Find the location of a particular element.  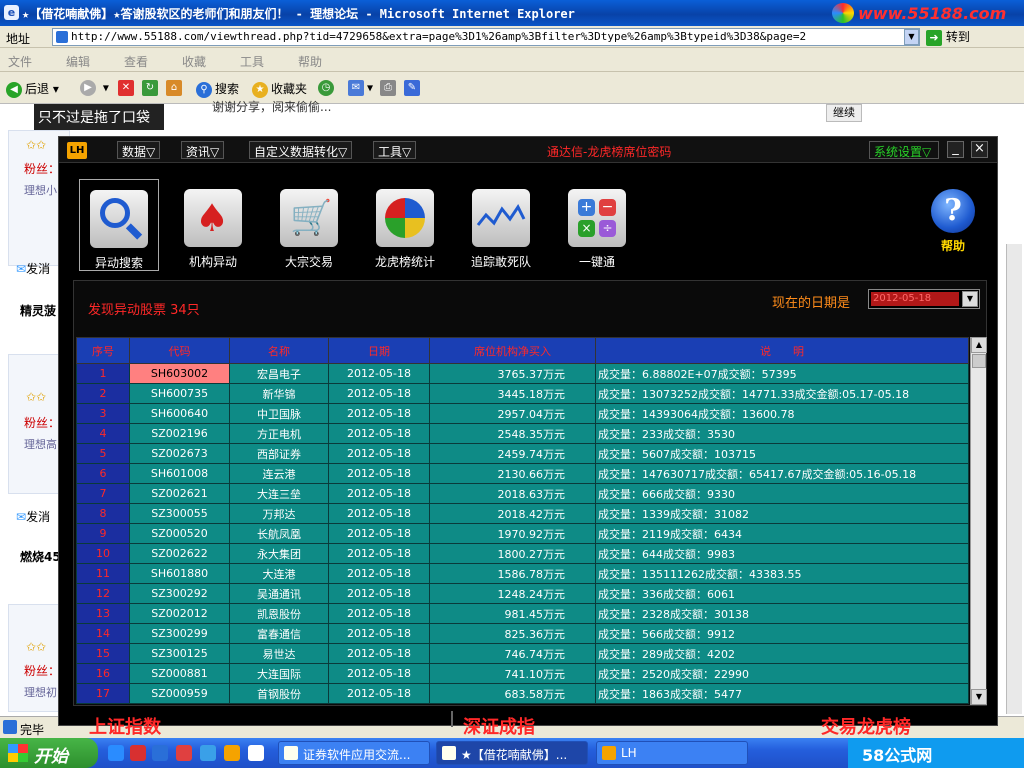

col-header-date: 日期 is located at coordinates (379, 350).